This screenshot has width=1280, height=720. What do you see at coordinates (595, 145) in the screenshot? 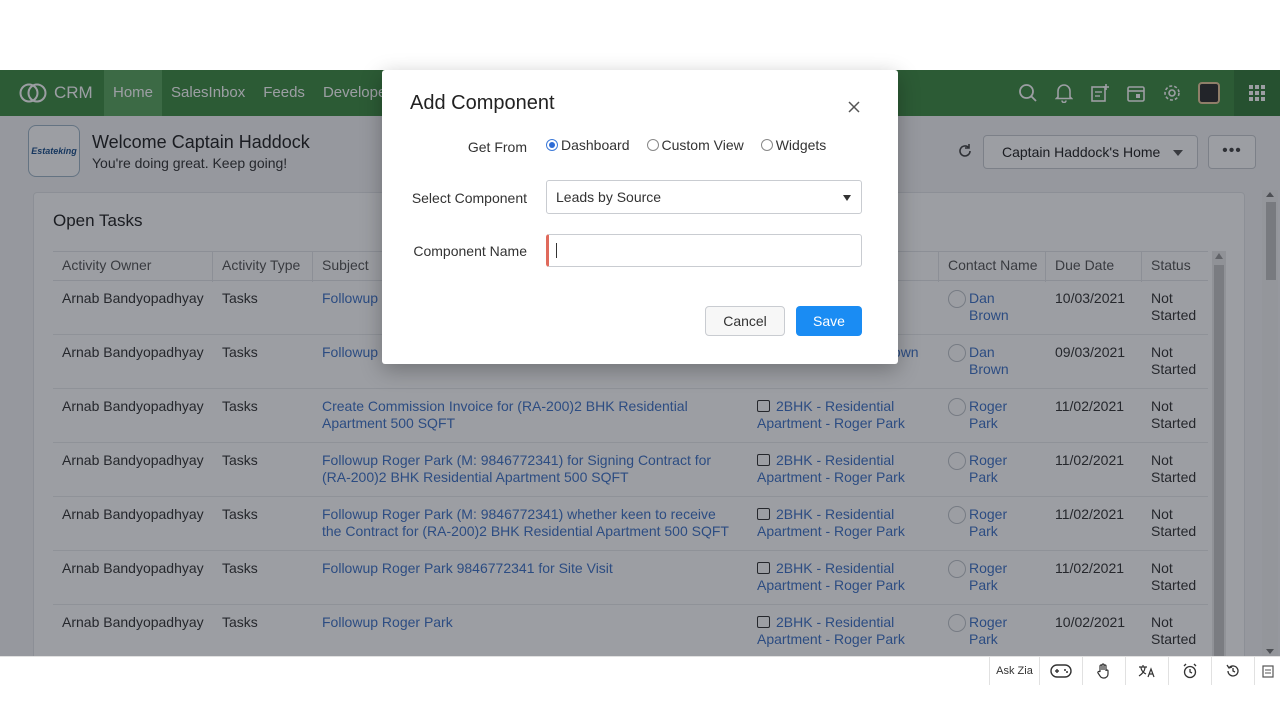
I see `radio-label: Dashboard` at bounding box center [595, 145].